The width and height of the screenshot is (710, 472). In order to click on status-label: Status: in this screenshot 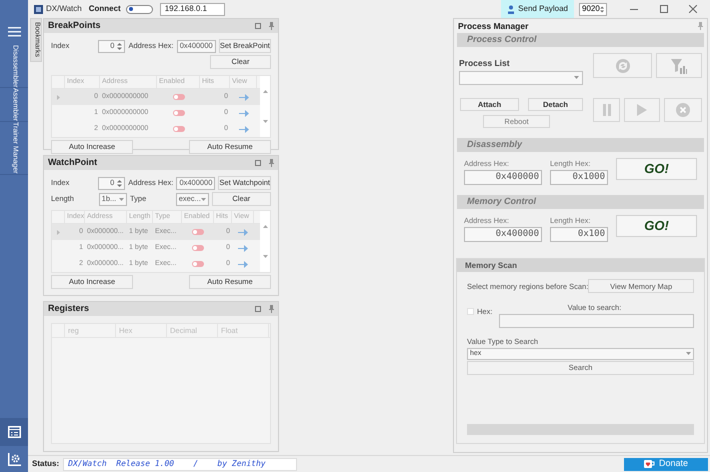, I will do `click(46, 464)`.